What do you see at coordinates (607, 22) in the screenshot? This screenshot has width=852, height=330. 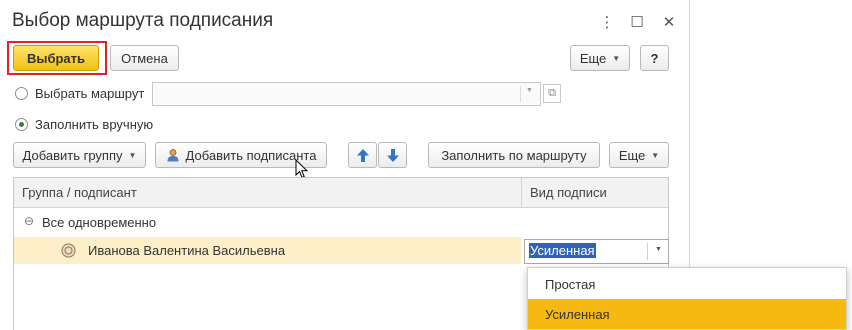 I see `more-actions-icon: ⋮` at bounding box center [607, 22].